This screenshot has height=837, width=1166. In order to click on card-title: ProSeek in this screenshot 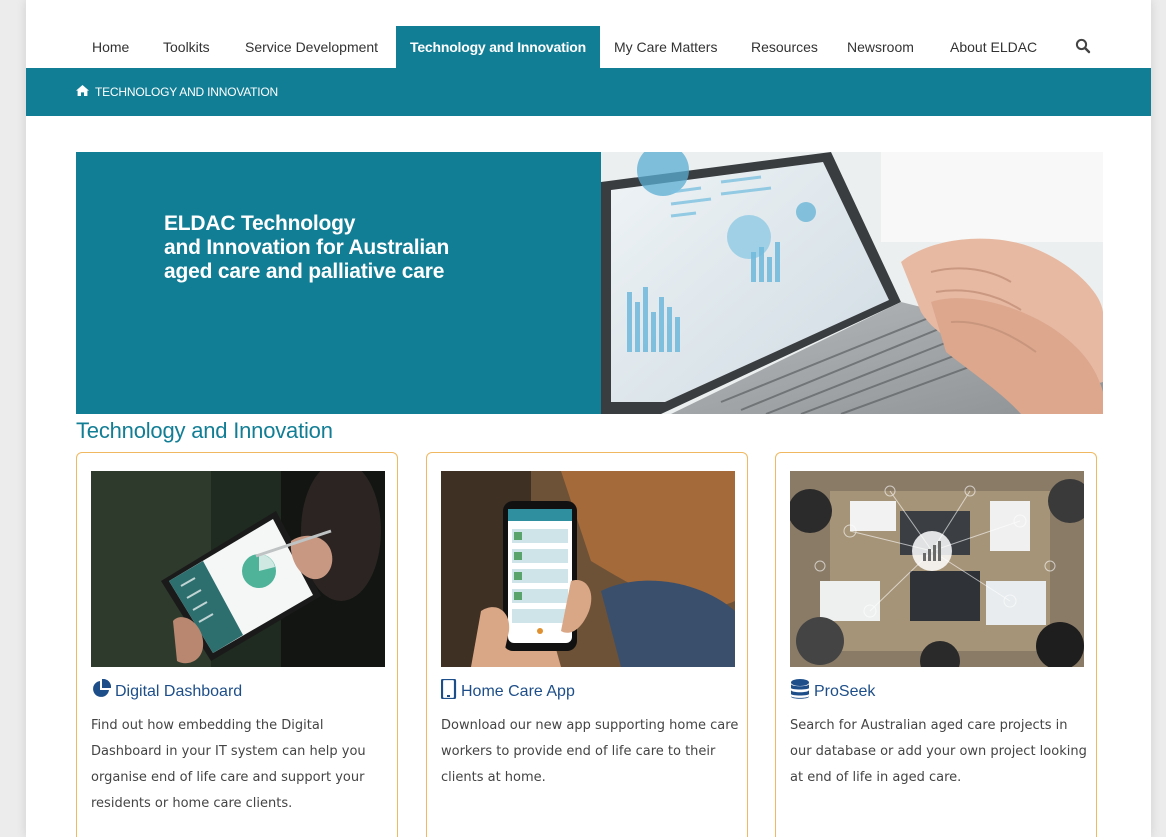, I will do `click(844, 692)`.